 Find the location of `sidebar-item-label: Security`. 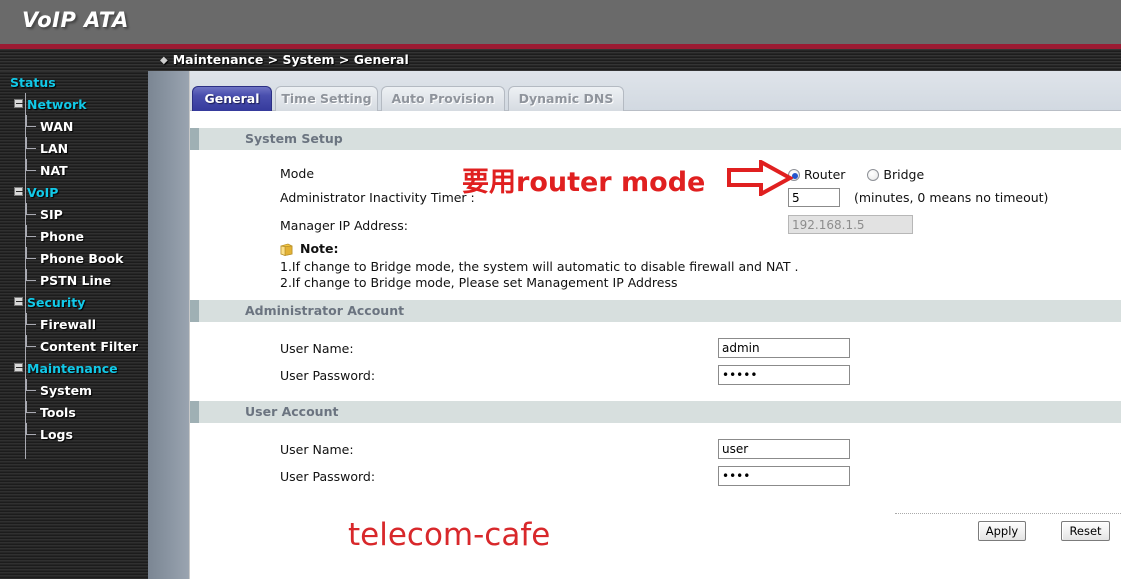

sidebar-item-label: Security is located at coordinates (56, 302).